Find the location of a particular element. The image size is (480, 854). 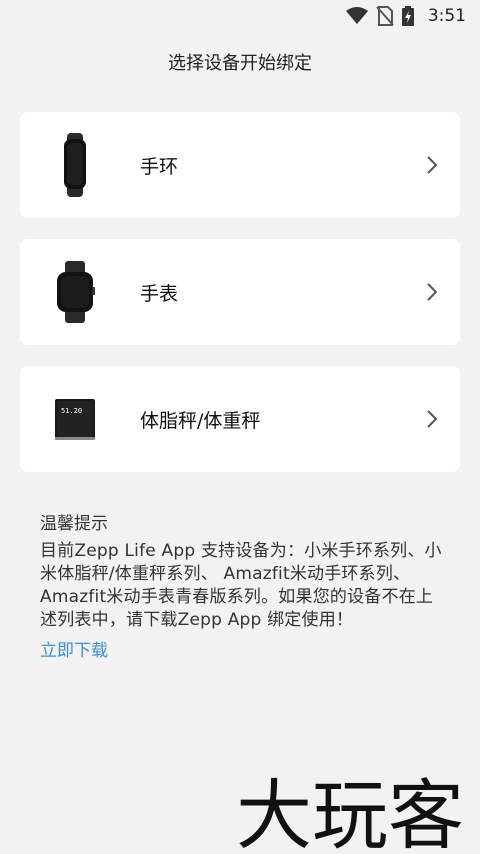

svg-text: 大玩客 is located at coordinates (350, 812).